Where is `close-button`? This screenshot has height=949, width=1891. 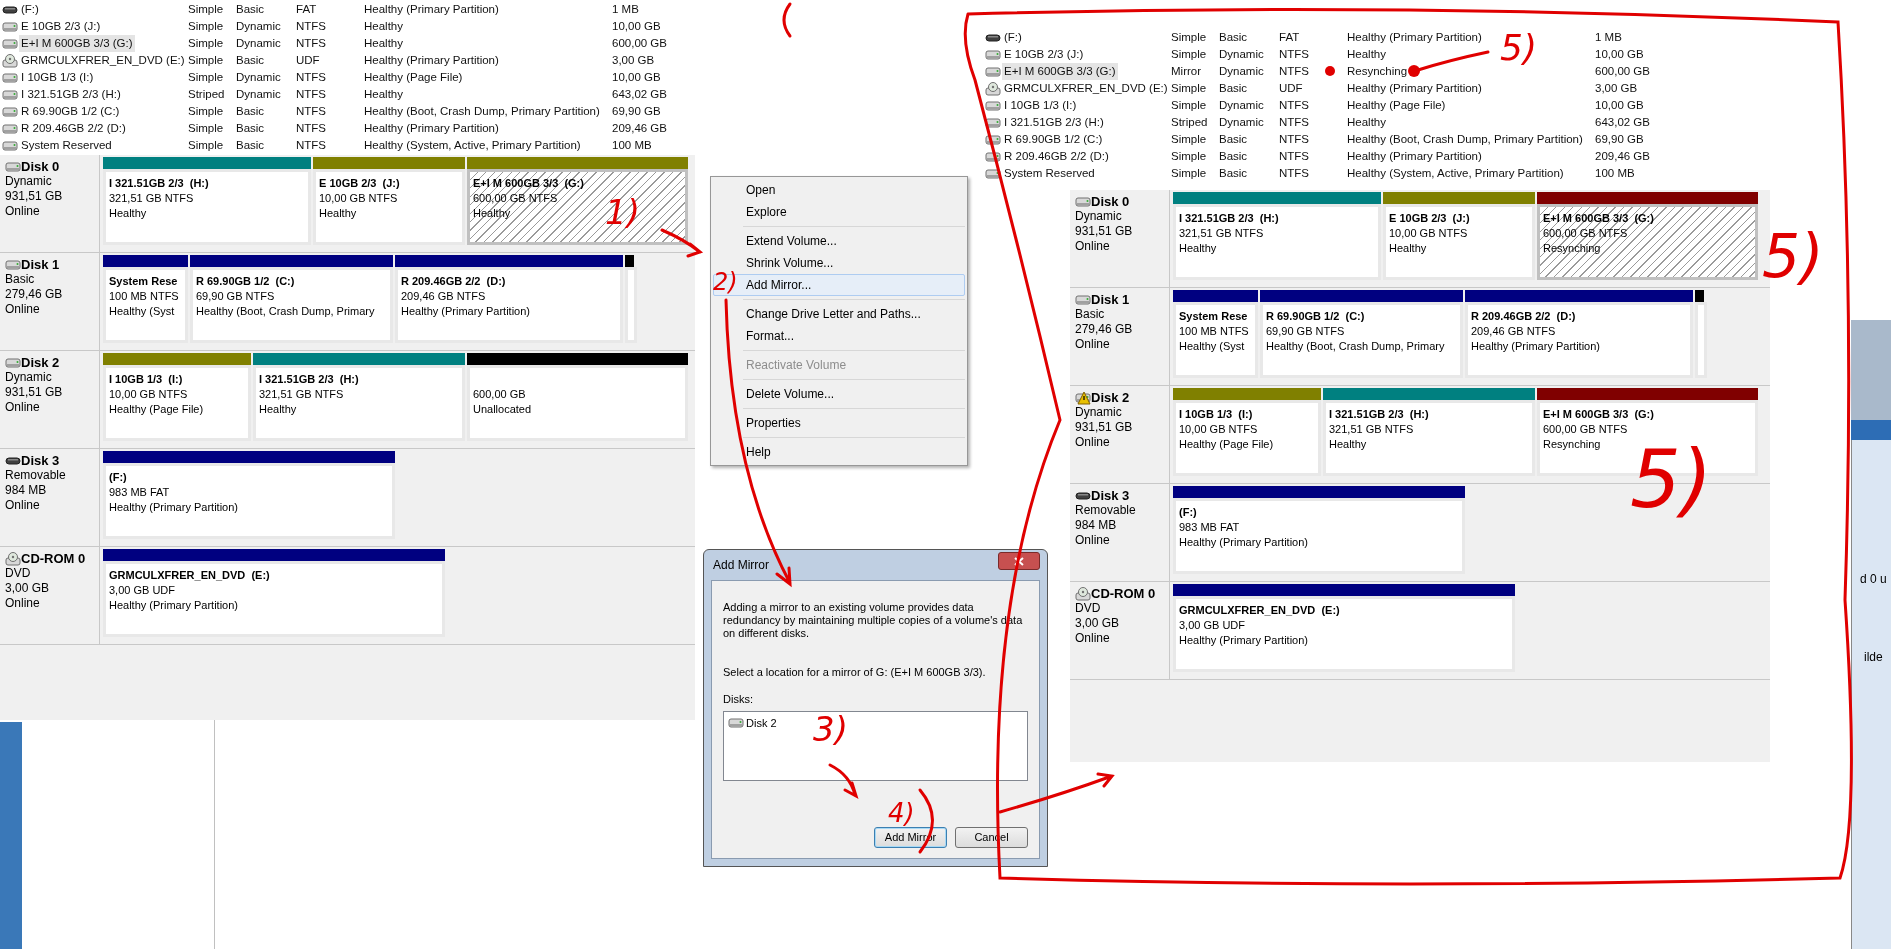
close-button is located at coordinates (1019, 561).